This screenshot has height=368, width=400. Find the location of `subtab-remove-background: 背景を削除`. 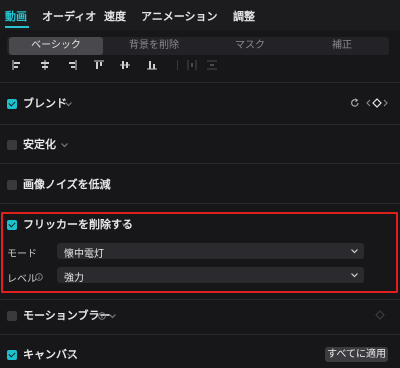

subtab-remove-background: 背景を削除 is located at coordinates (154, 46).